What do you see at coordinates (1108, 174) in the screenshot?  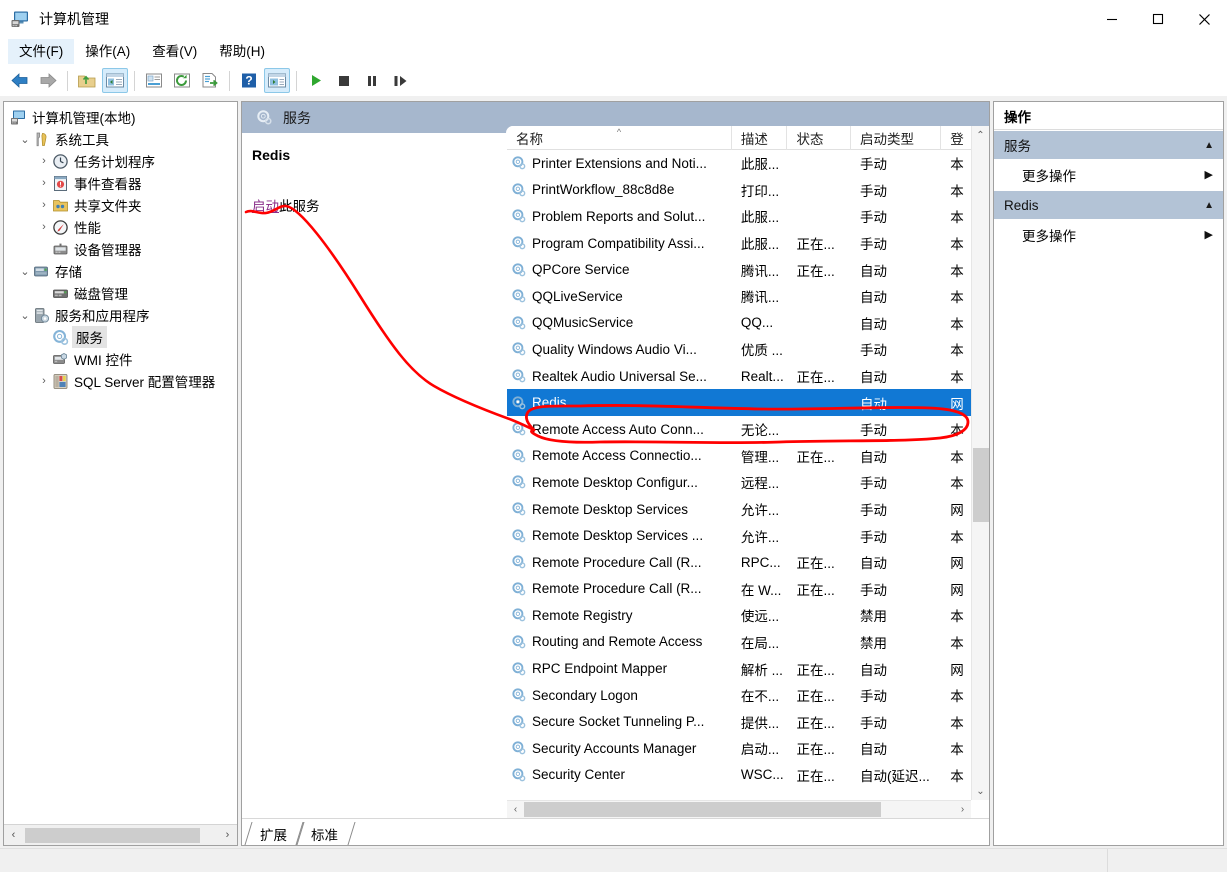 I see `action-item-more-actions-services: 更多操作 ▶` at bounding box center [1108, 174].